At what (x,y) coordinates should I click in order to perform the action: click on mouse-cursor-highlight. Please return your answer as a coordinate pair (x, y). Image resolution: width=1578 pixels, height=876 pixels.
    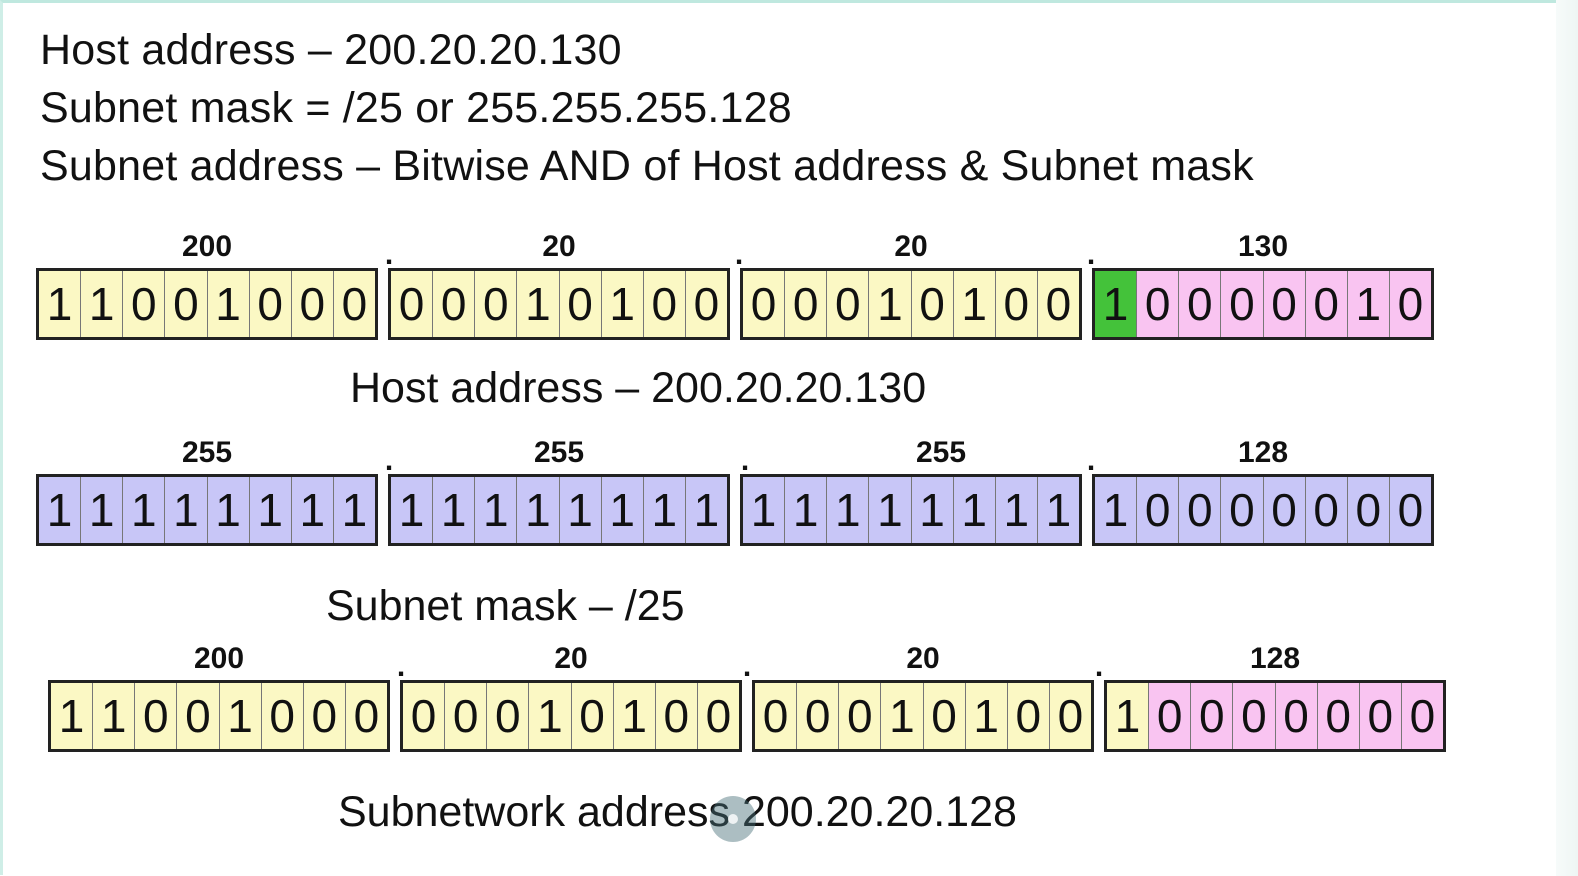
    Looking at the image, I should click on (733, 819).